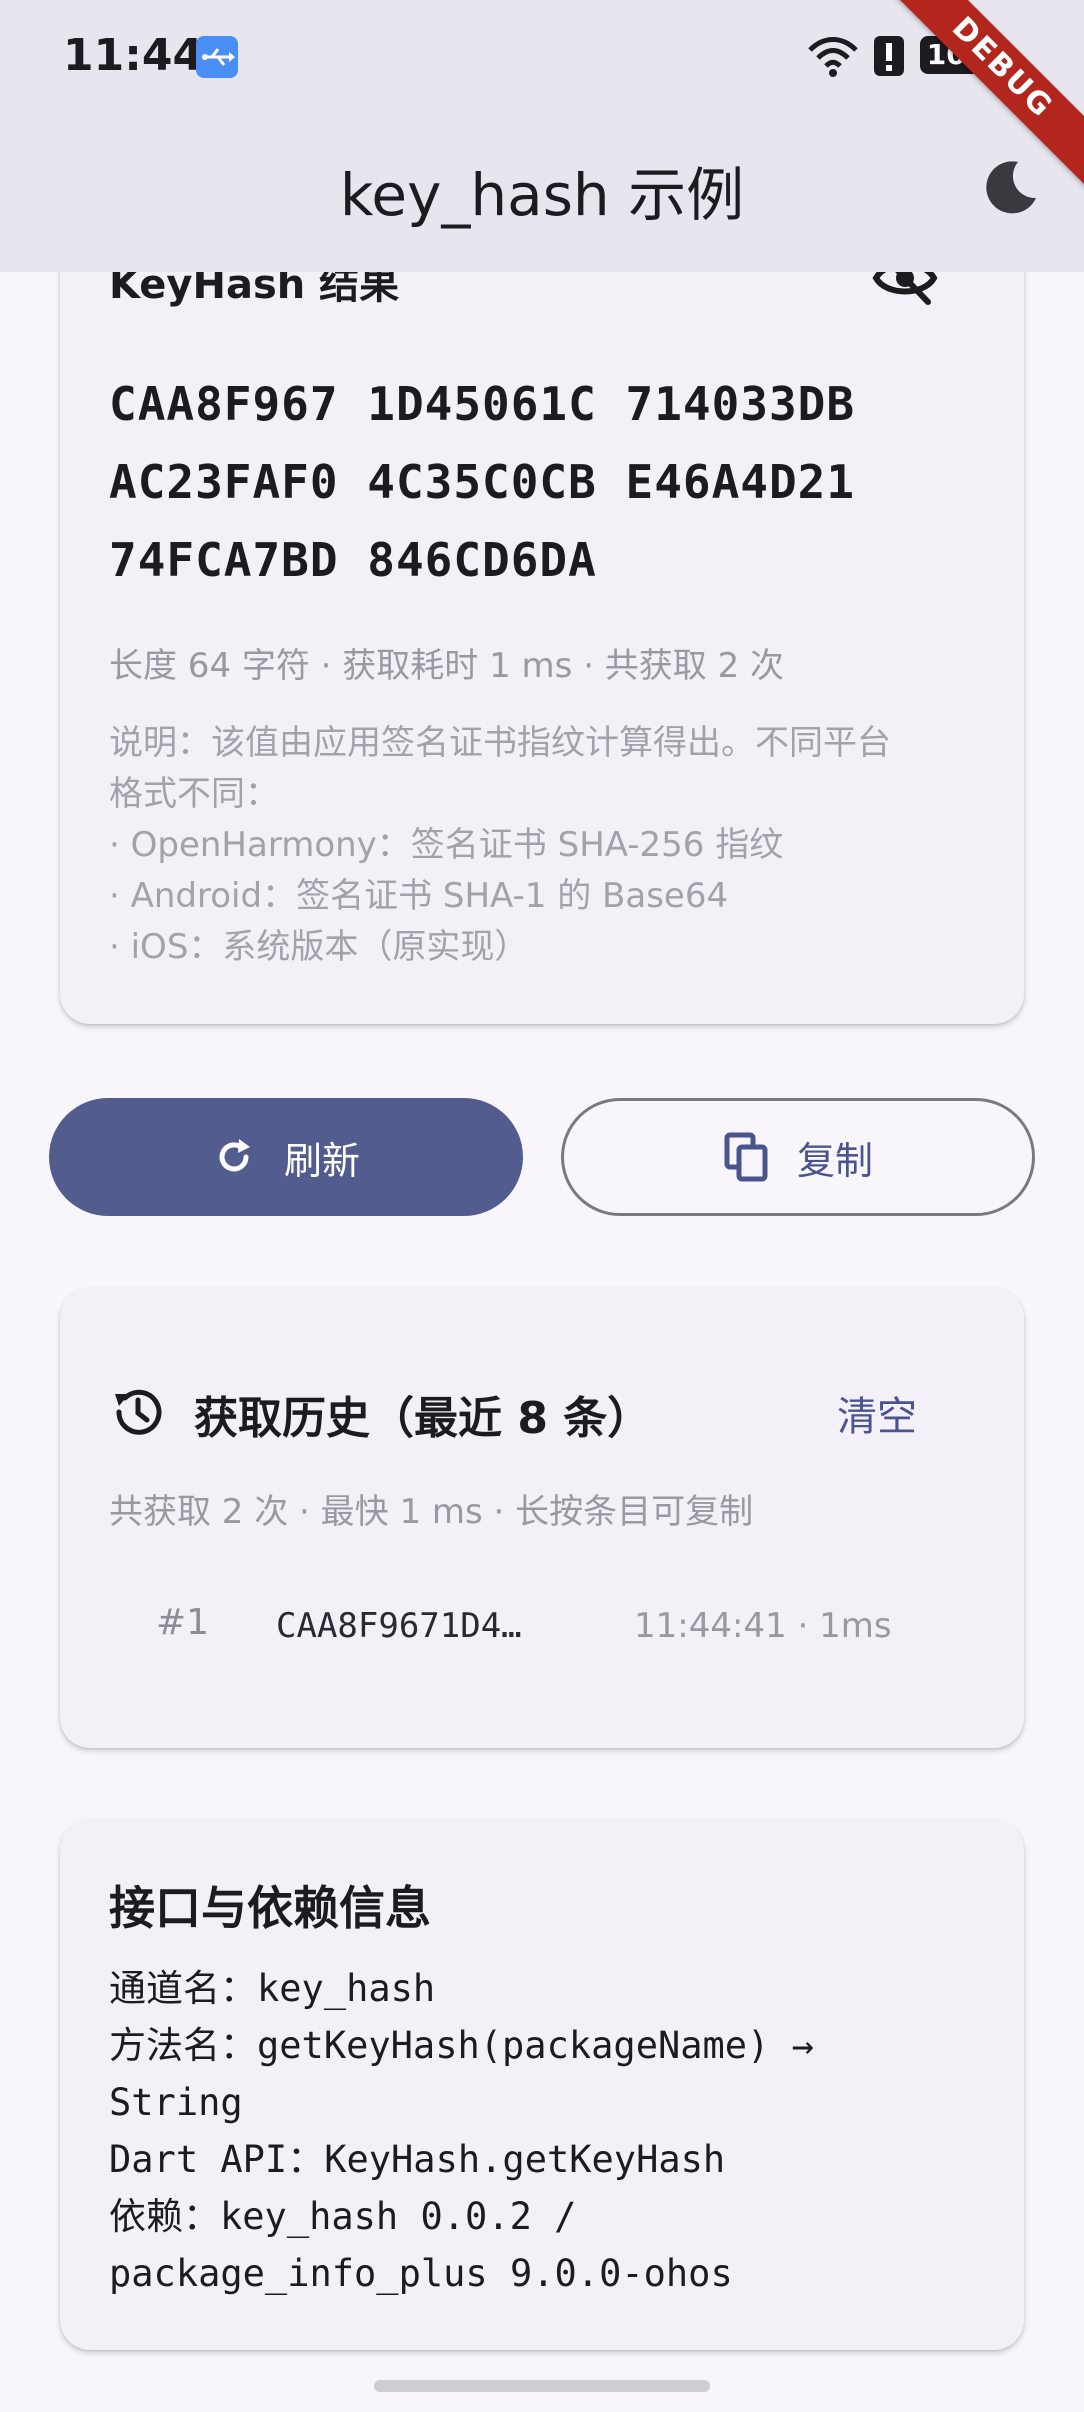 The width and height of the screenshot is (1084, 2412). Describe the element at coordinates (133, 55) in the screenshot. I see `status-time: 11:44` at that location.